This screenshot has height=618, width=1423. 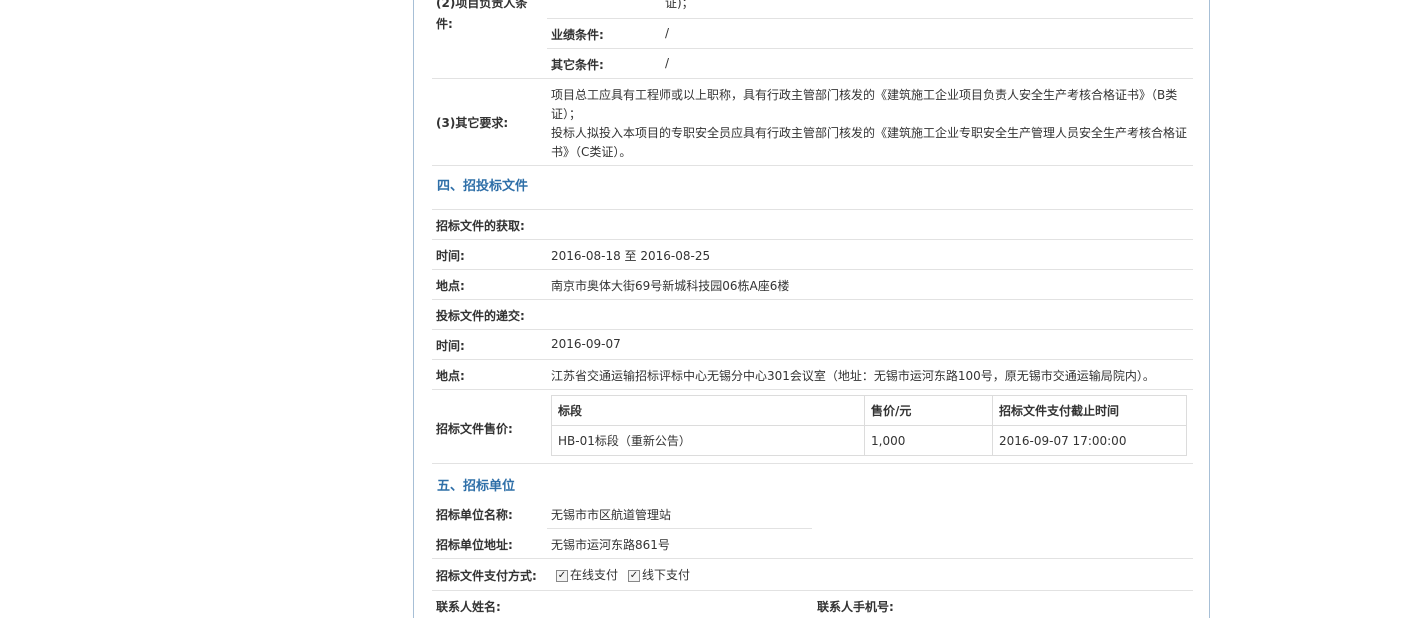 What do you see at coordinates (483, 186) in the screenshot?
I see `section4-title: 四、招投标文件` at bounding box center [483, 186].